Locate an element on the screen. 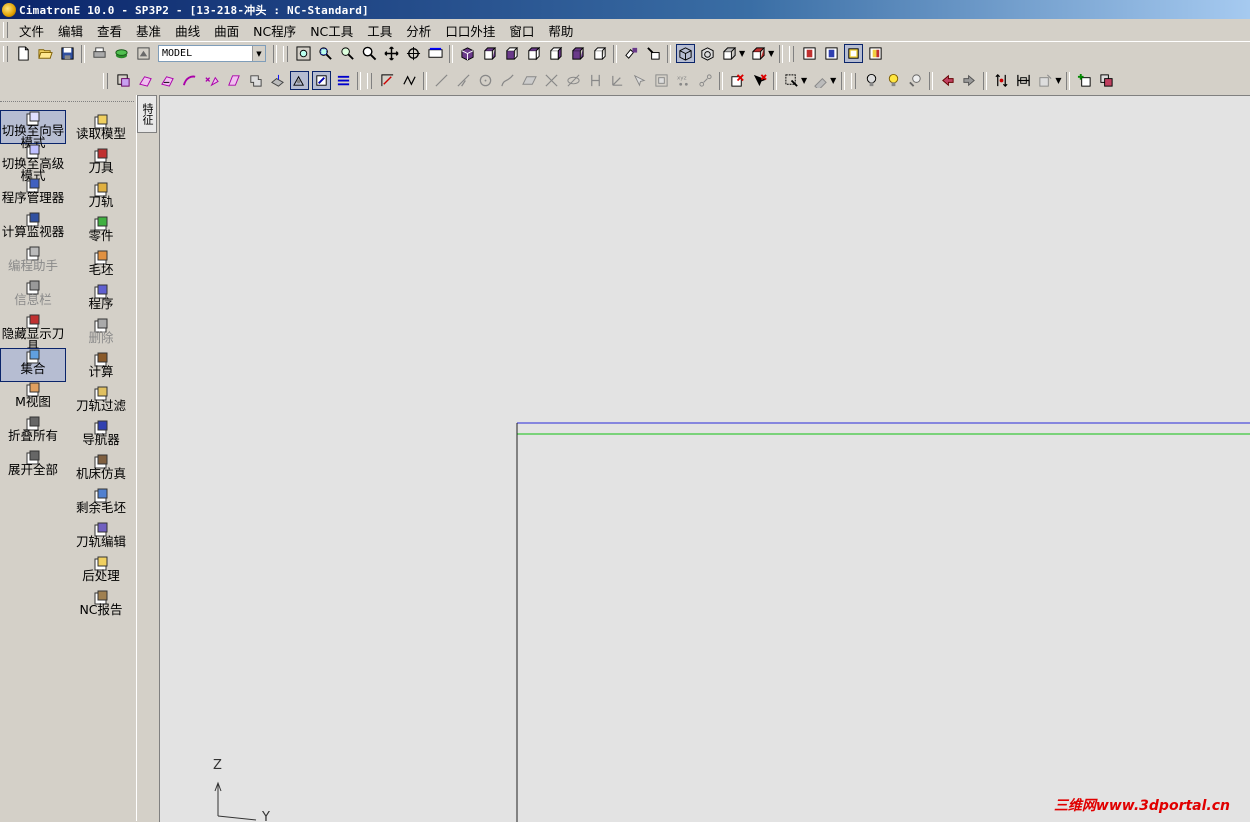  list-order-icon is located at coordinates (343, 80).